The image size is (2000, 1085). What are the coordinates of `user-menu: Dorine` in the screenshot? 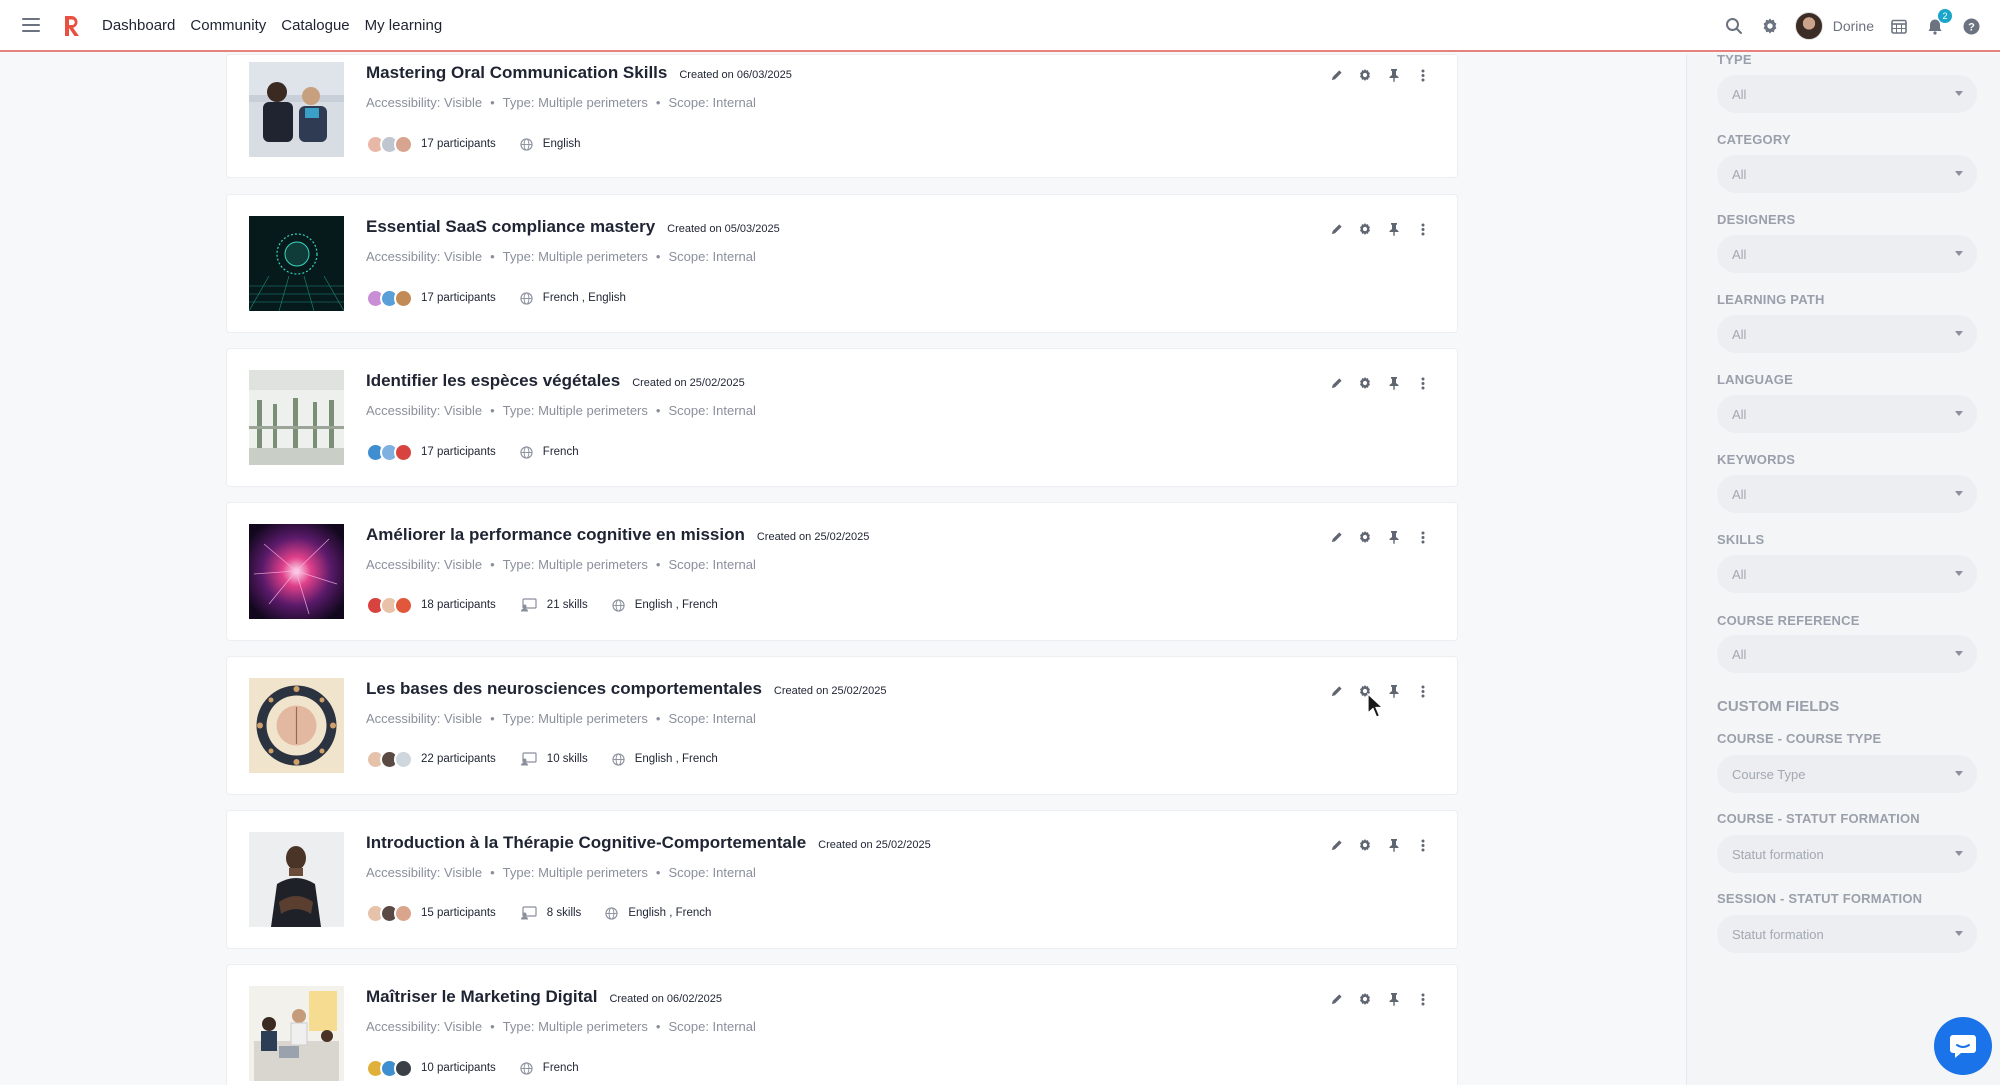 It's located at (1834, 26).